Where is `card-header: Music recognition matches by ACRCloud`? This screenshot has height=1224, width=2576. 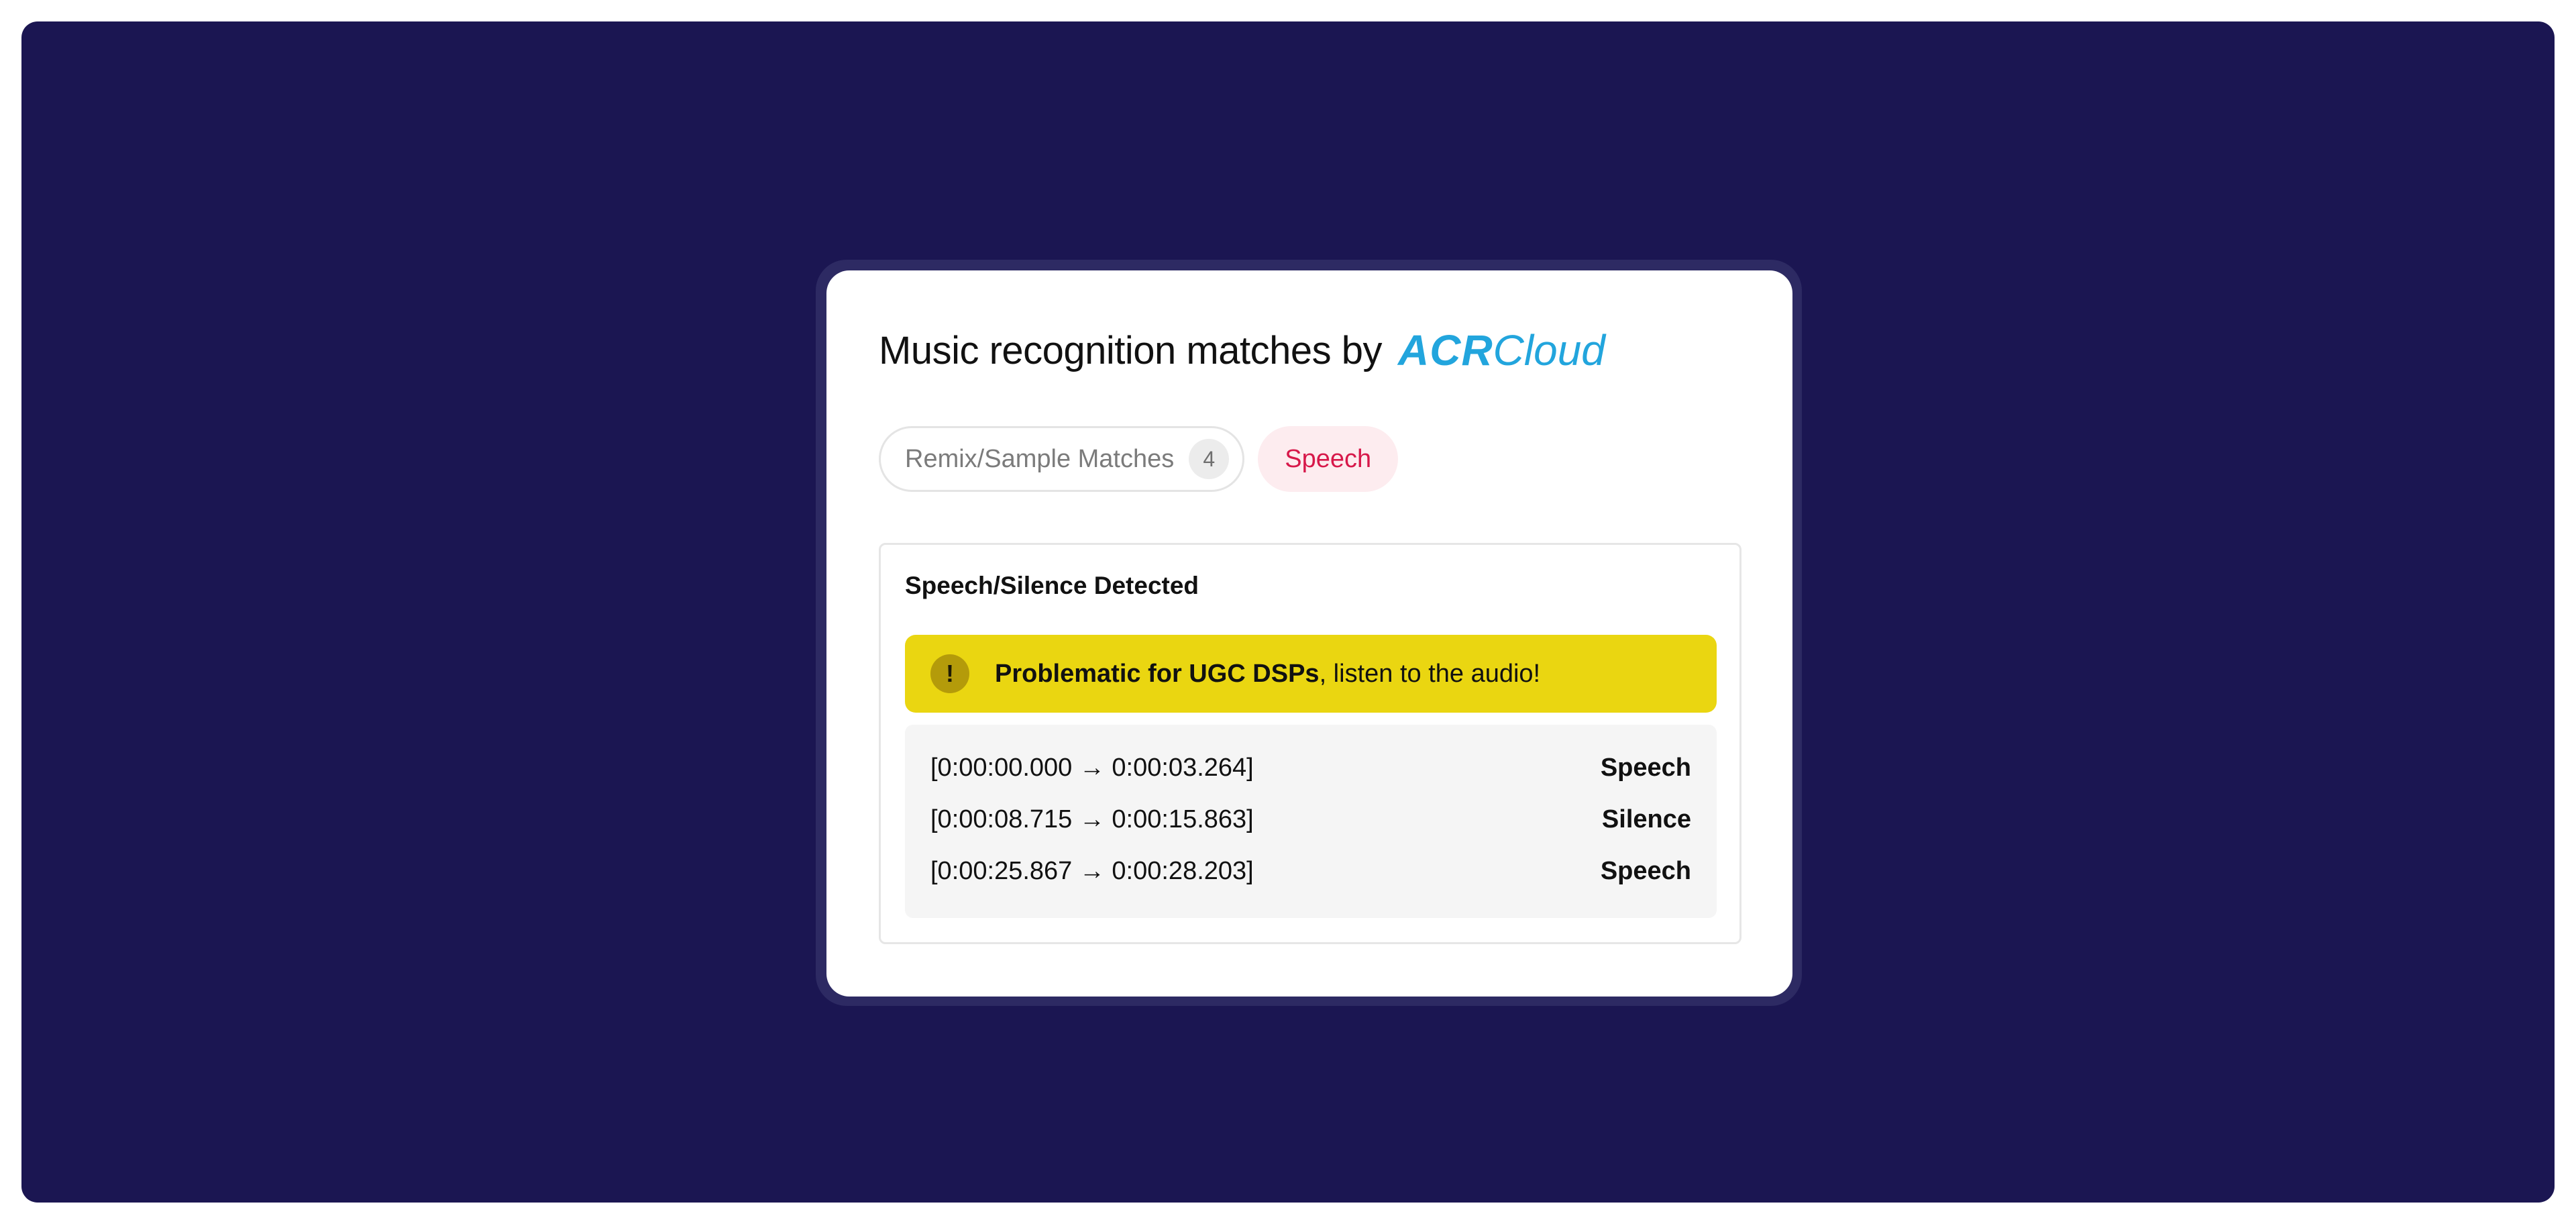
card-header: Music recognition matches by ACRCloud is located at coordinates (1242, 350).